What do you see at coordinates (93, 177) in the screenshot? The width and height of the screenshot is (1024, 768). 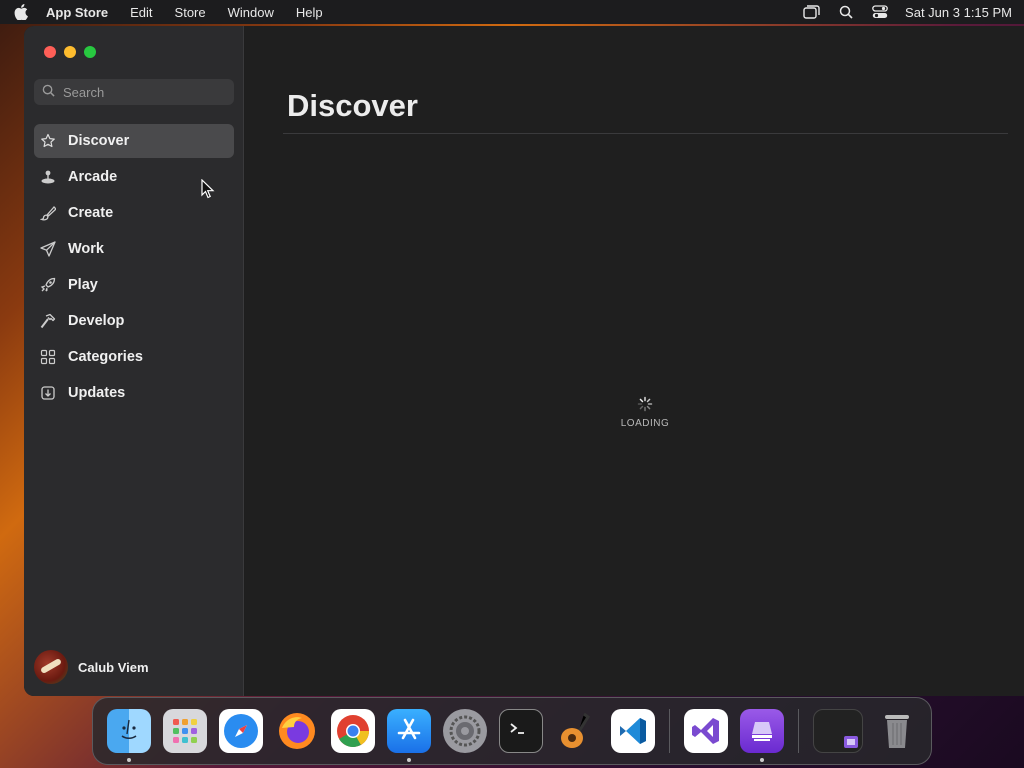 I see `sidebar-item-label: Arcade` at bounding box center [93, 177].